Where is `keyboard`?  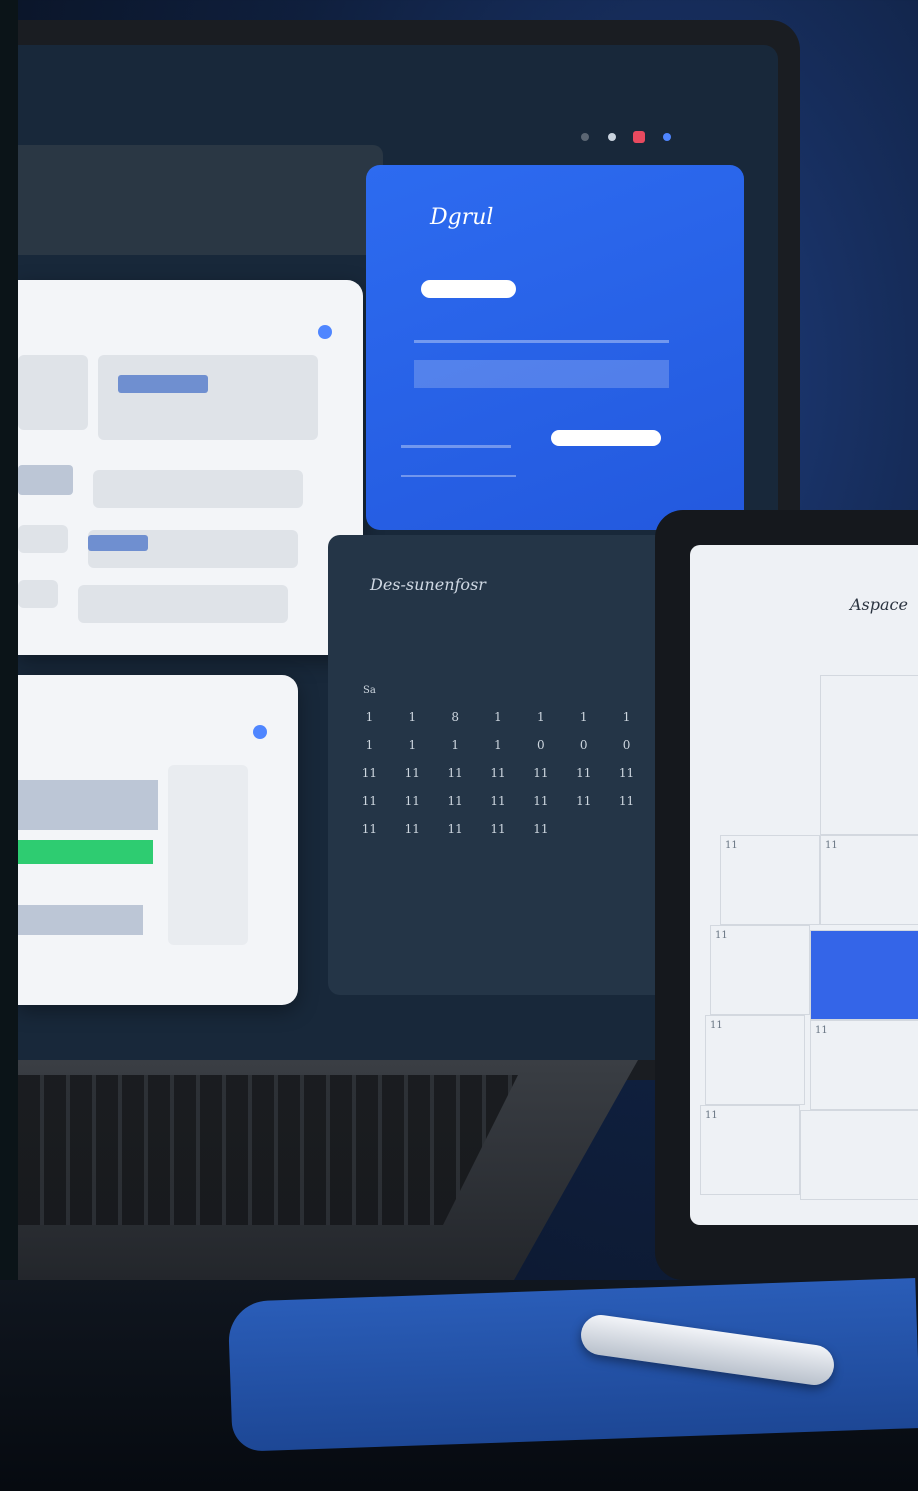
keyboard is located at coordinates (268, 1150).